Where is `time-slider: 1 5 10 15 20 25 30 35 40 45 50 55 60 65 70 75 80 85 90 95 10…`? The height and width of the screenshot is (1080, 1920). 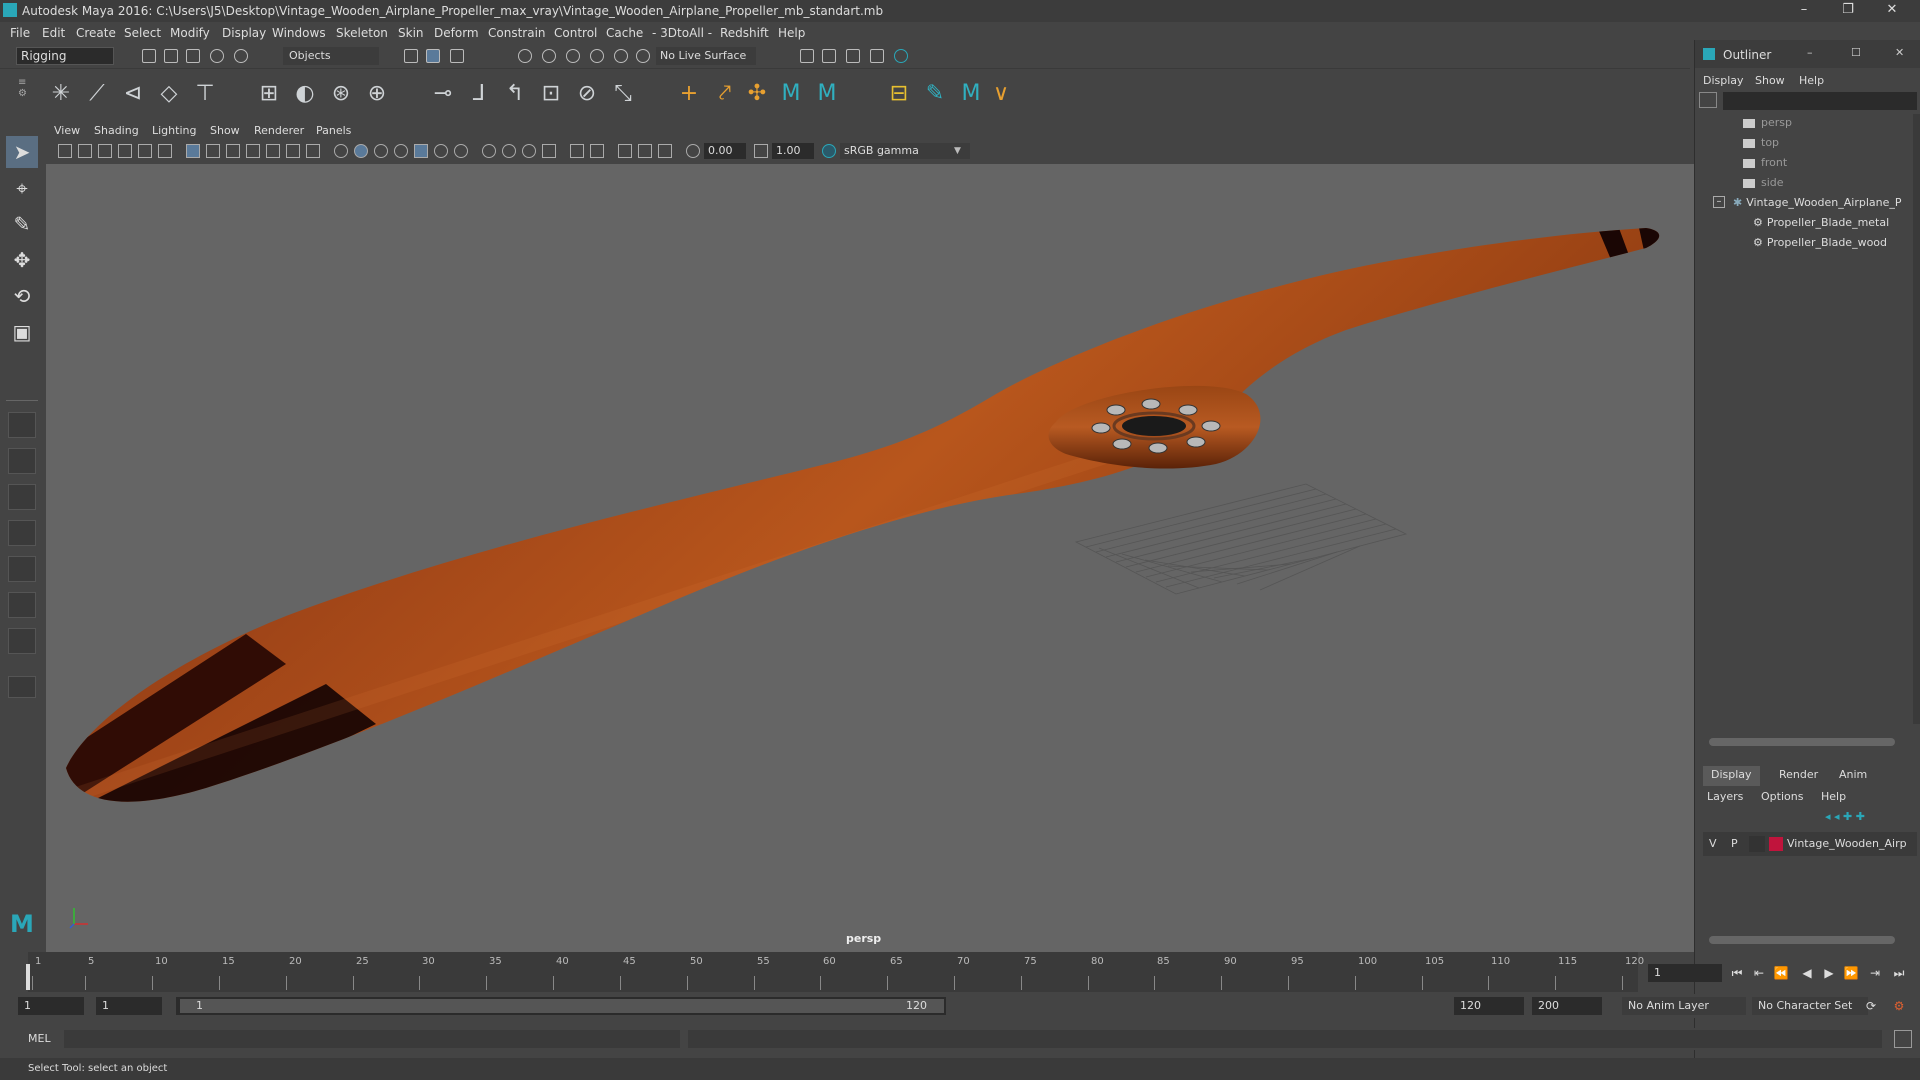
time-slider: 1 5 10 15 20 25 30 35 40 45 50 55 60 65 70 75 80 85 90 95 10… is located at coordinates (952, 972).